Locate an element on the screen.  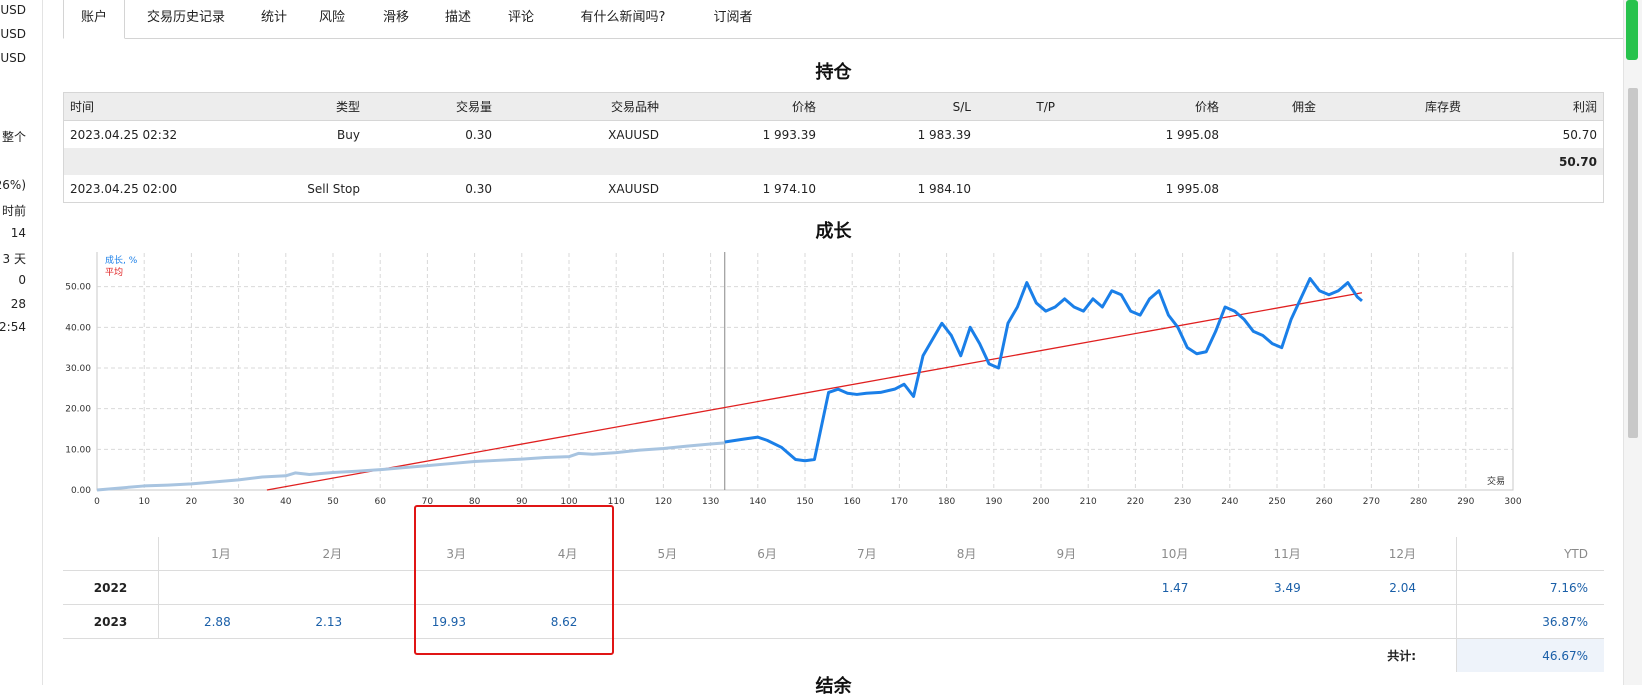
x-tick-label: 300 is located at coordinates (1512, 502).